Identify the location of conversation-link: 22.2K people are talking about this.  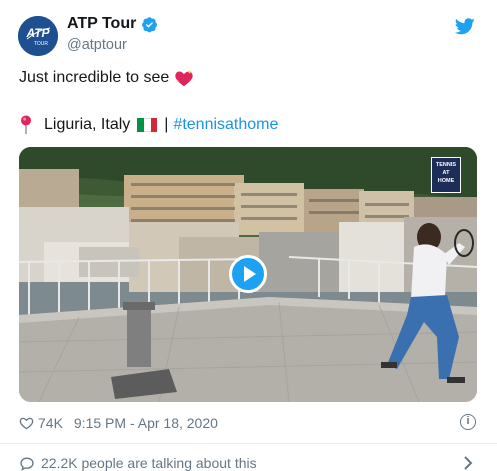
(138, 463).